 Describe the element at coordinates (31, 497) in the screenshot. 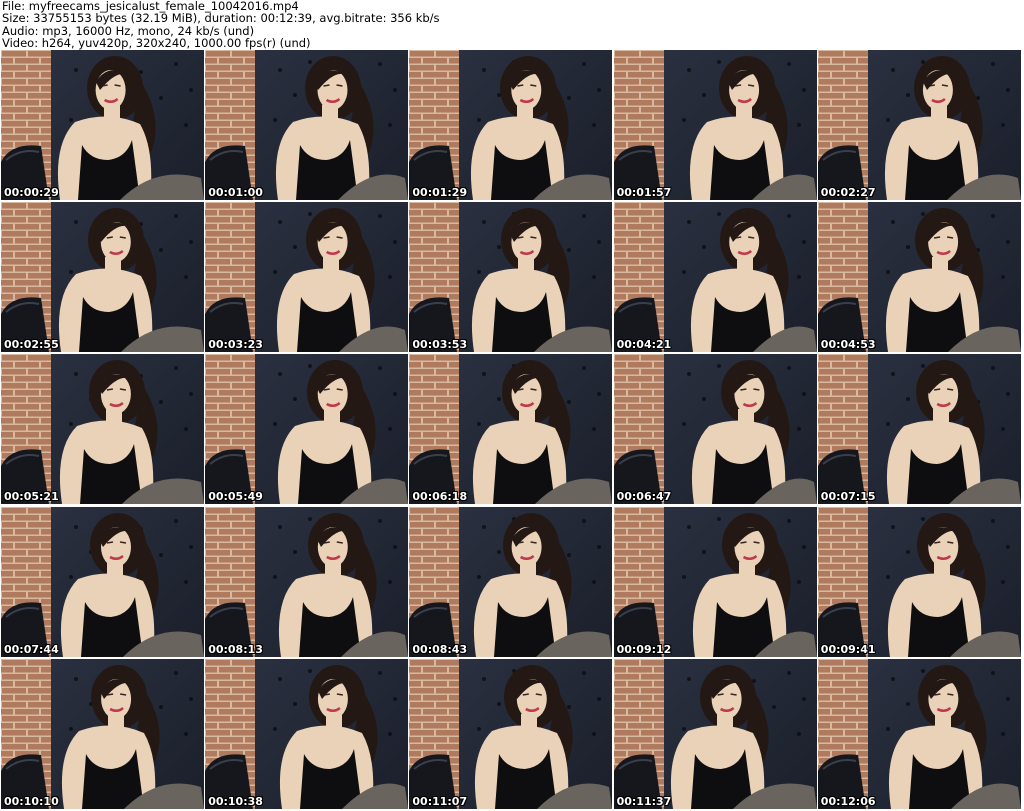

I see `frame-timestamp: 00:05:21` at that location.